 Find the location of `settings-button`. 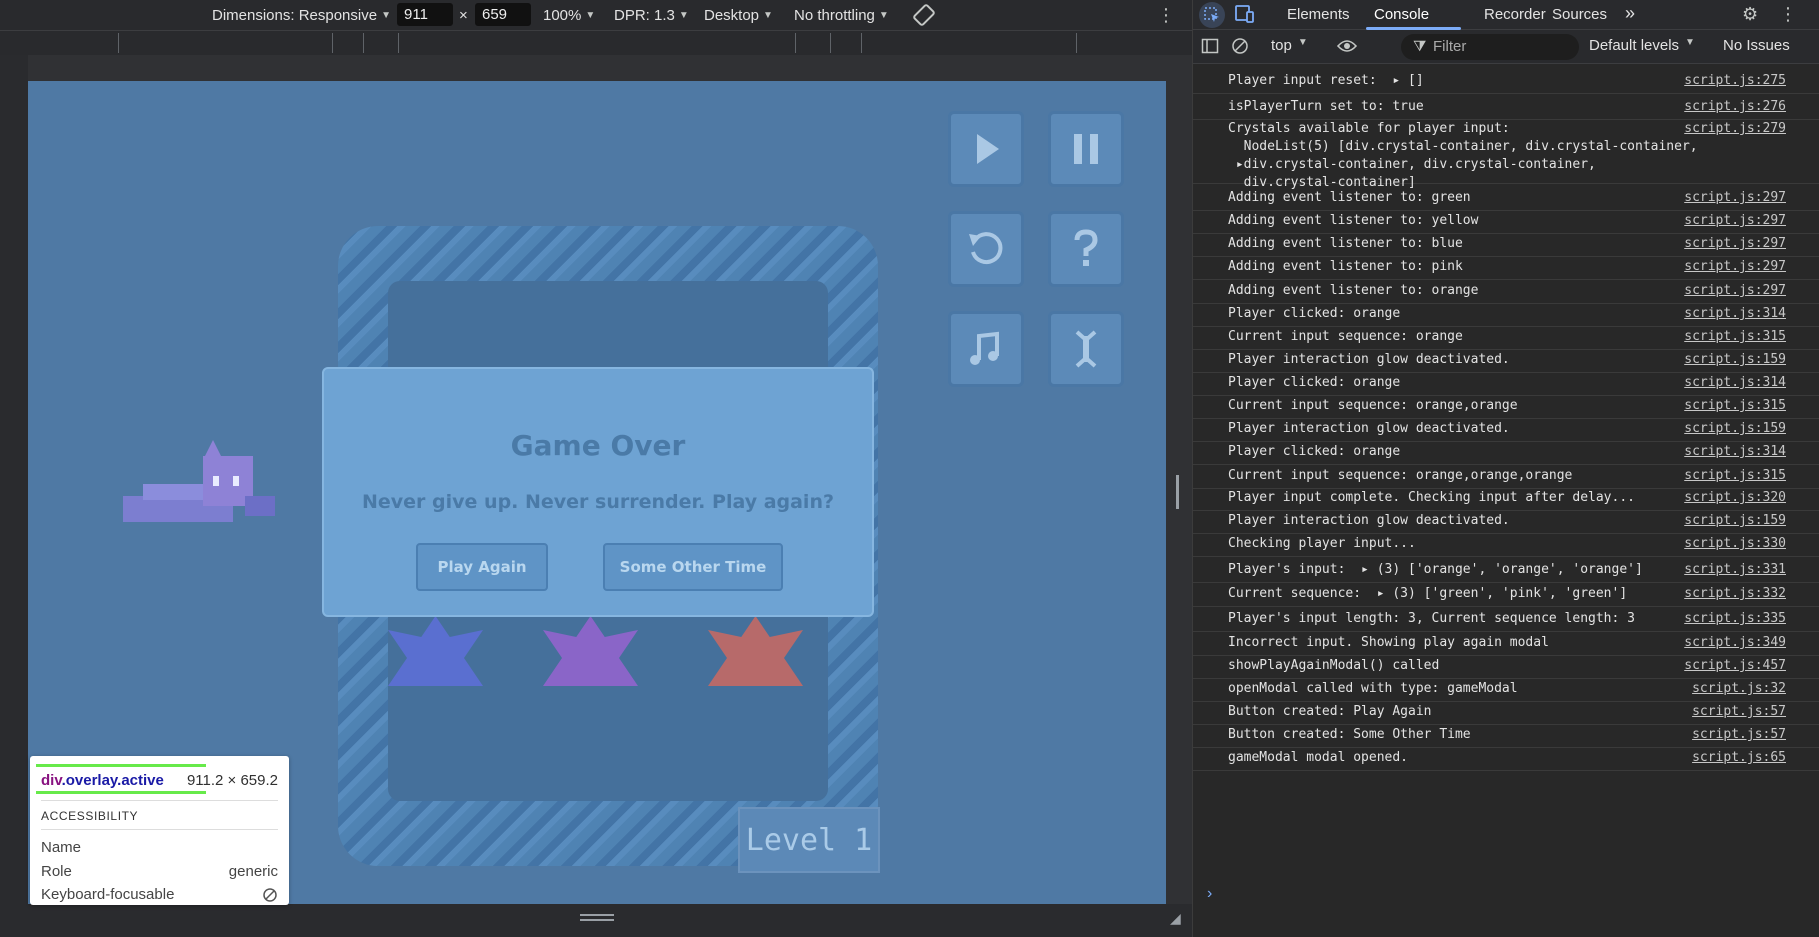

settings-button is located at coordinates (1086, 349).